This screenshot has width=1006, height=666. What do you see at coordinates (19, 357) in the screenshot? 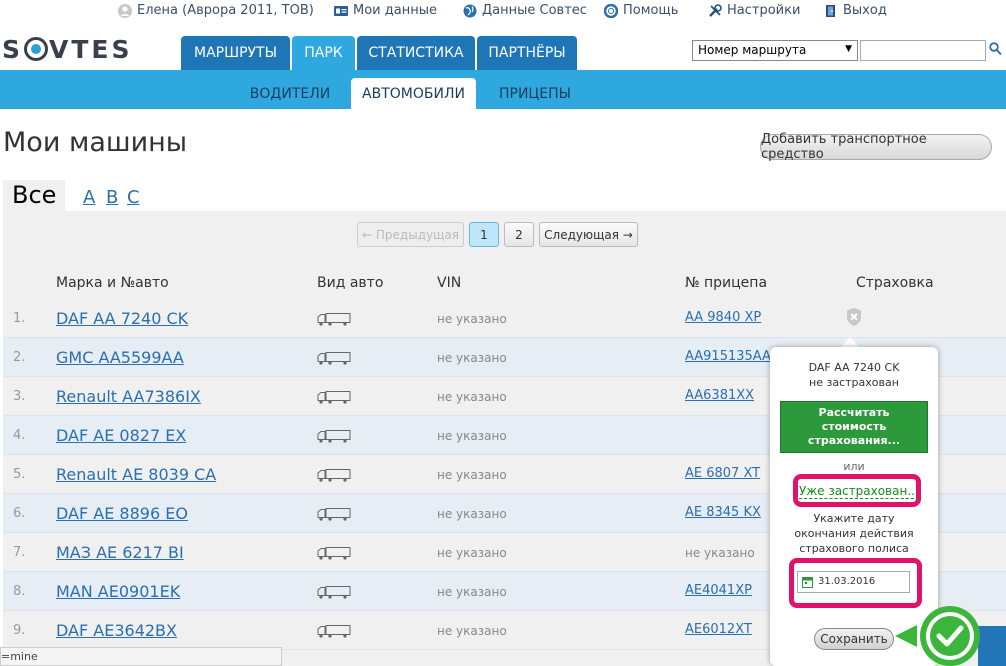
I see `row-number: 2.` at bounding box center [19, 357].